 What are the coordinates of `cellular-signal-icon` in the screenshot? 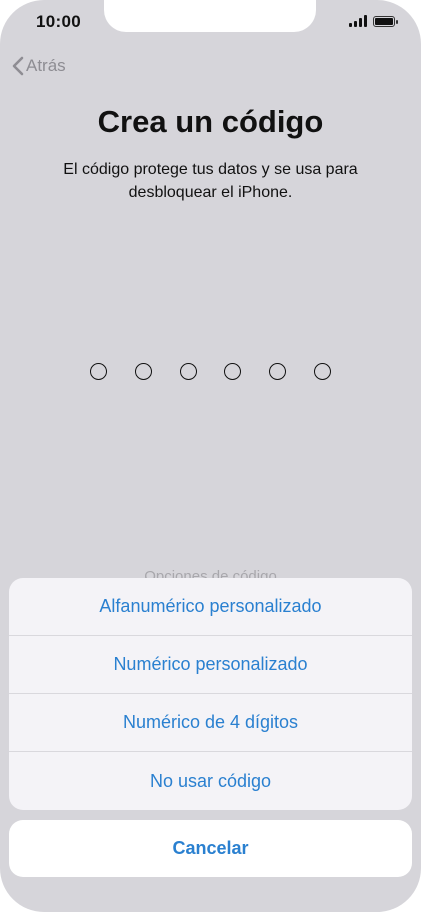 It's located at (358, 21).